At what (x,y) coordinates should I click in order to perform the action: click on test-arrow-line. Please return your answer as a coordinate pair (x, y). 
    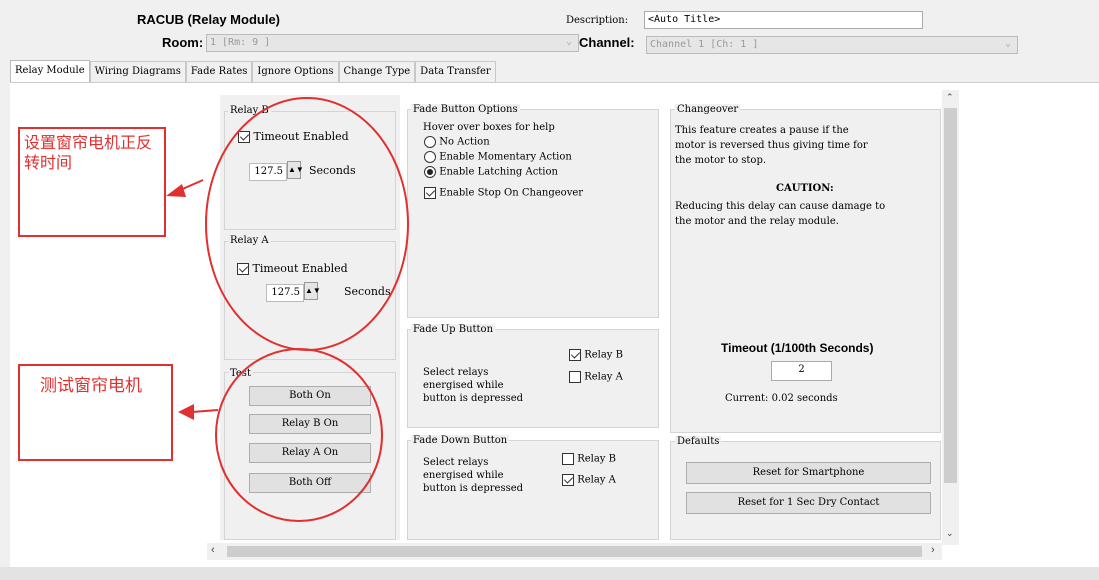
    Looking at the image, I should click on (205, 411).